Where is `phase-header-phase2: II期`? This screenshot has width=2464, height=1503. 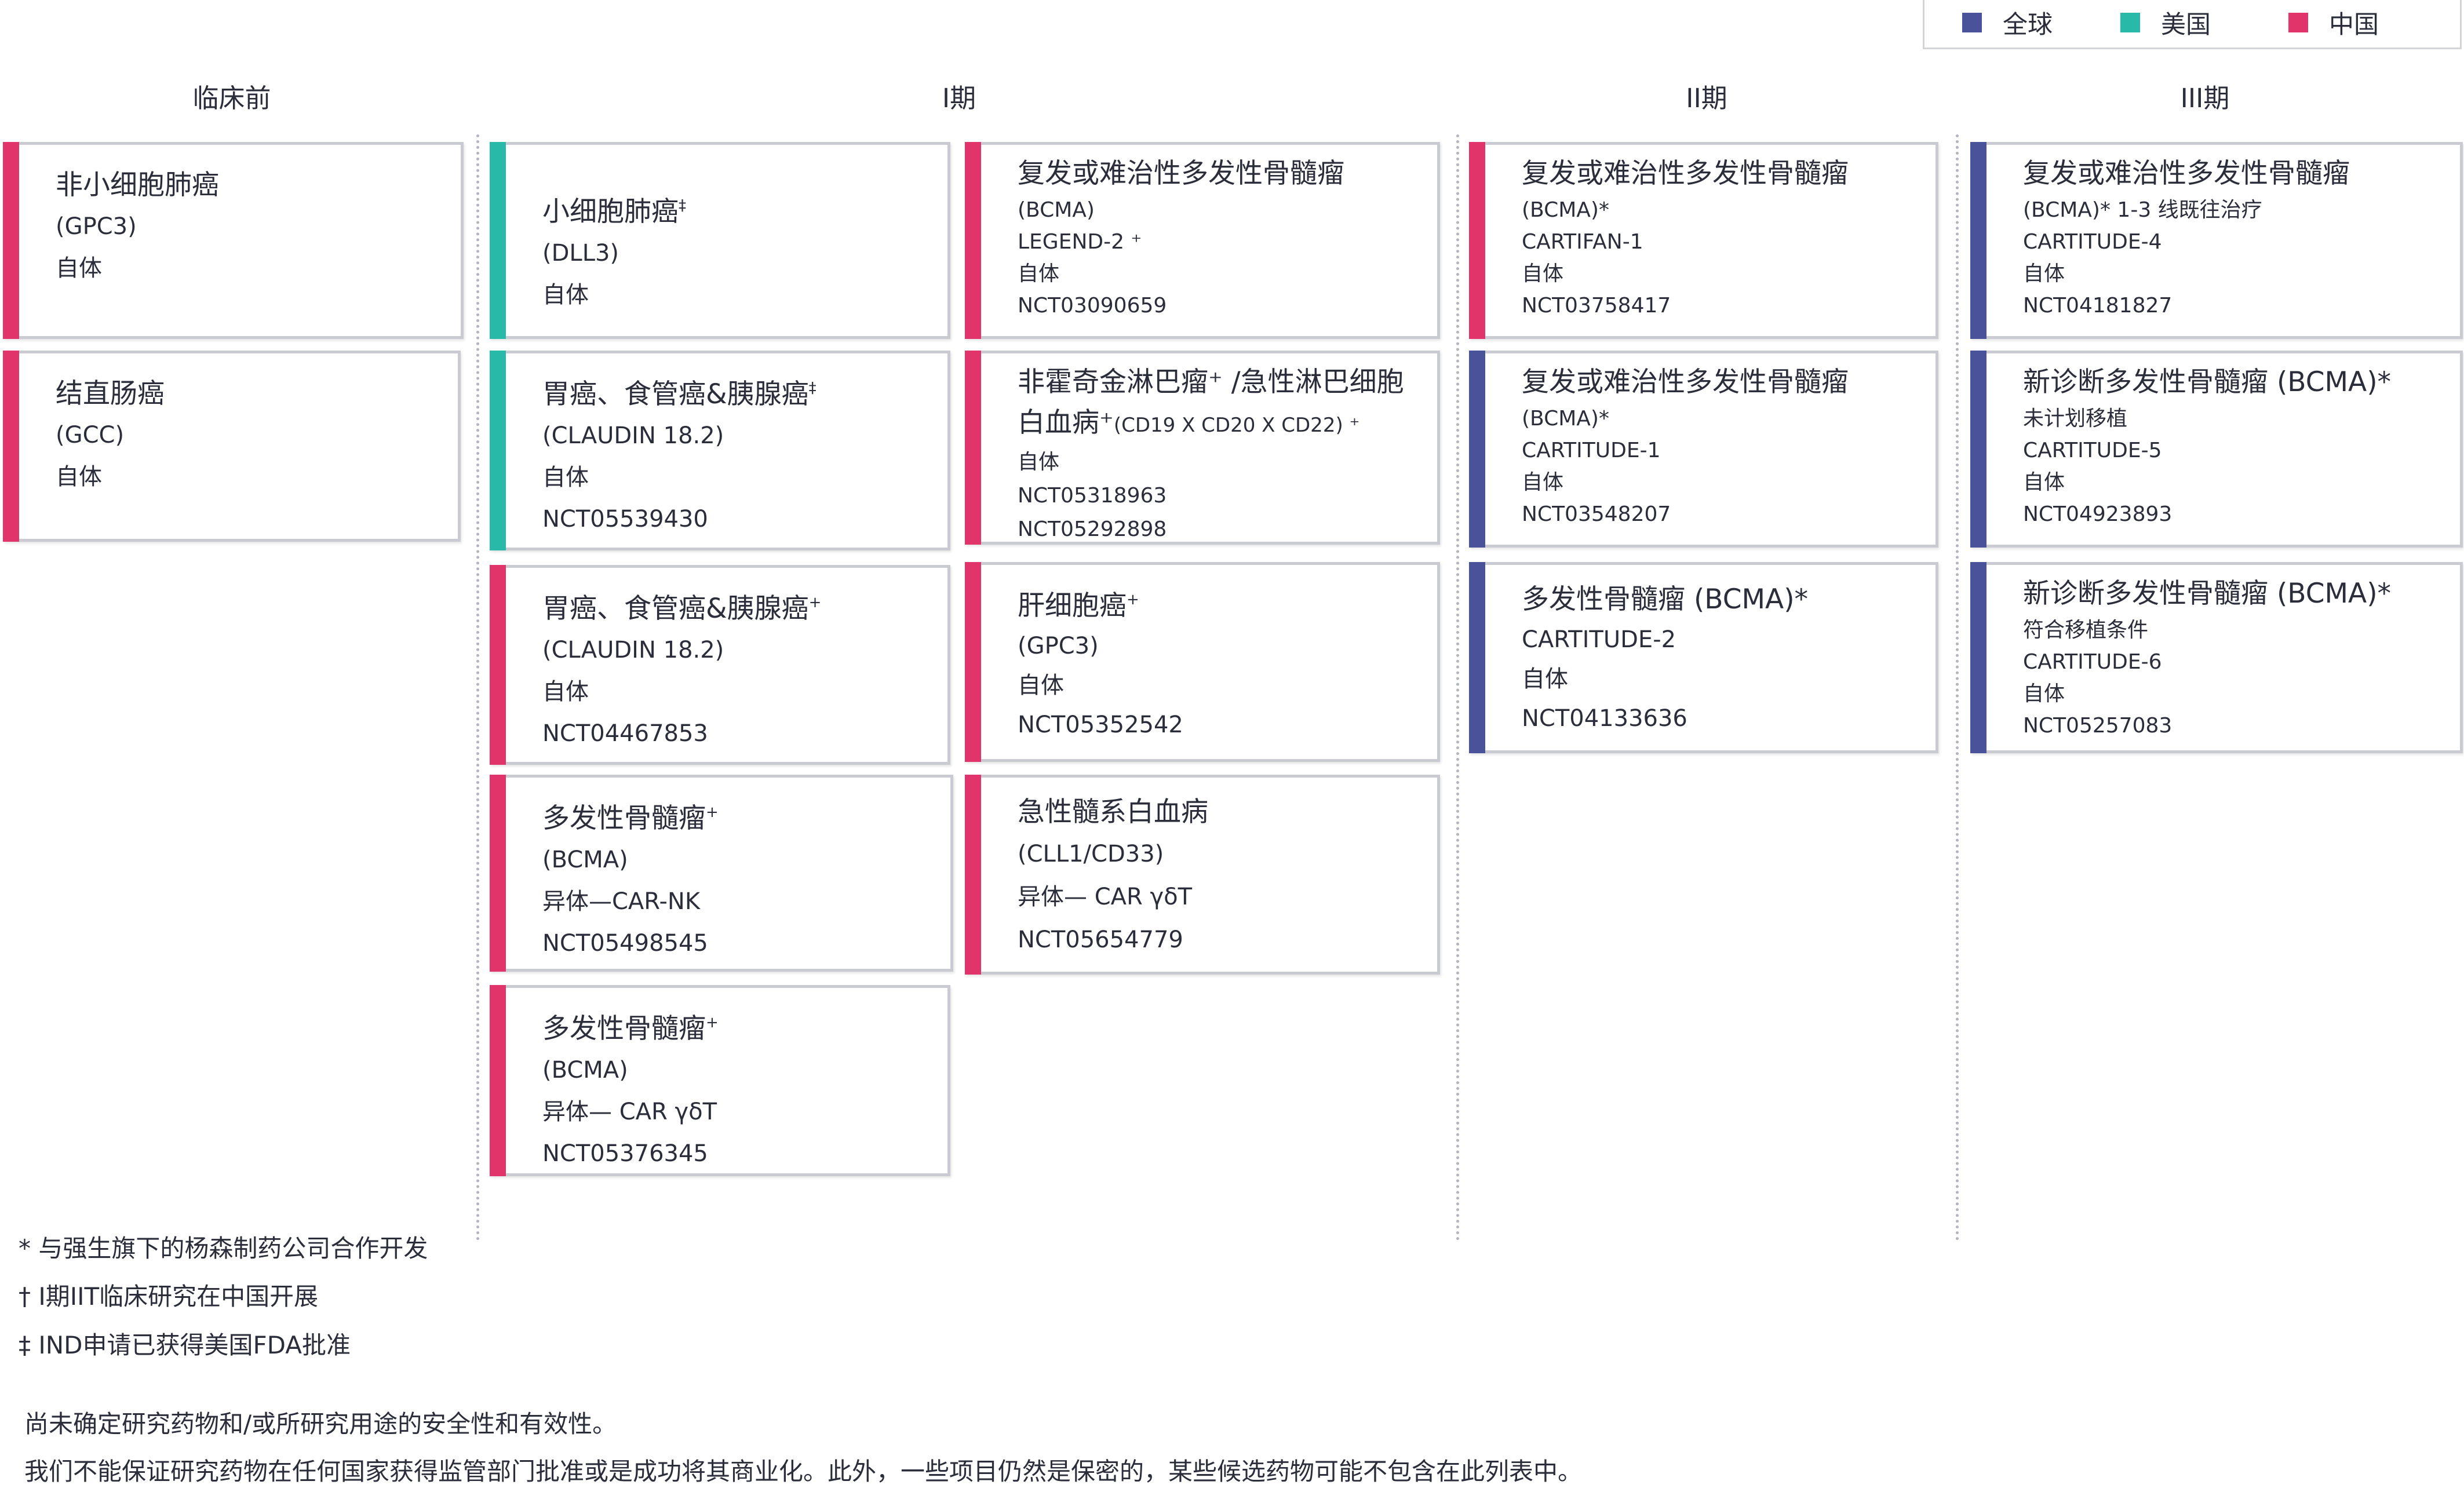
phase-header-phase2: II期 is located at coordinates (1706, 98).